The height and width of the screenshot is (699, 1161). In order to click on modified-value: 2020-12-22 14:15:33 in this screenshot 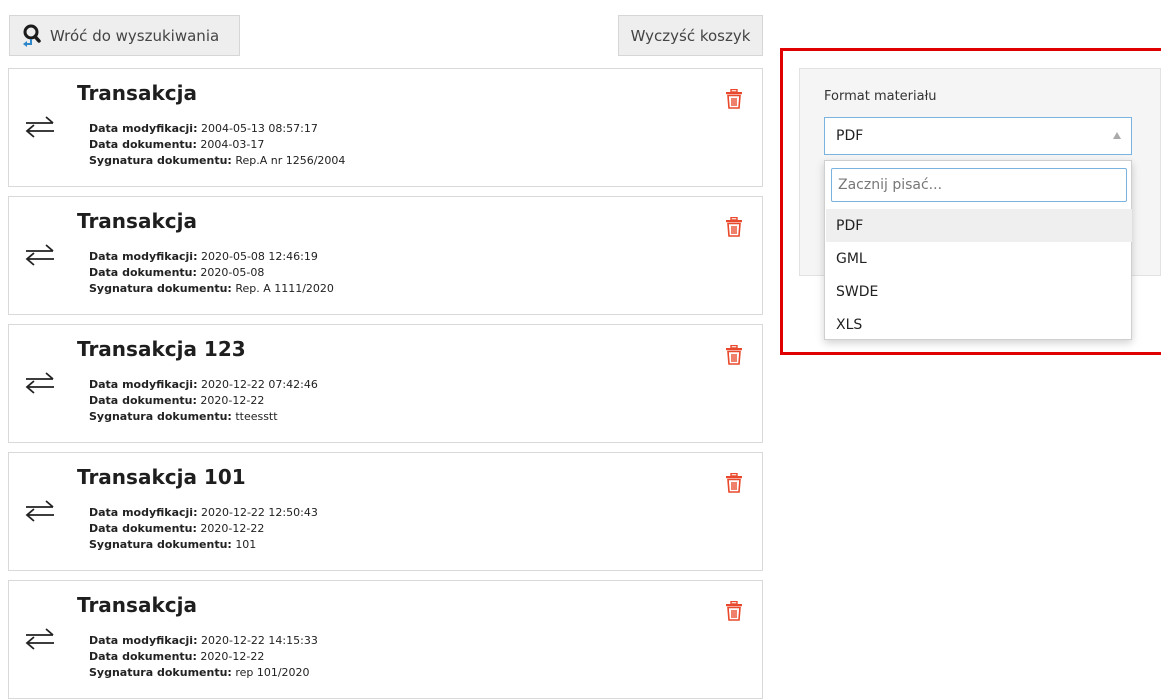, I will do `click(259, 640)`.